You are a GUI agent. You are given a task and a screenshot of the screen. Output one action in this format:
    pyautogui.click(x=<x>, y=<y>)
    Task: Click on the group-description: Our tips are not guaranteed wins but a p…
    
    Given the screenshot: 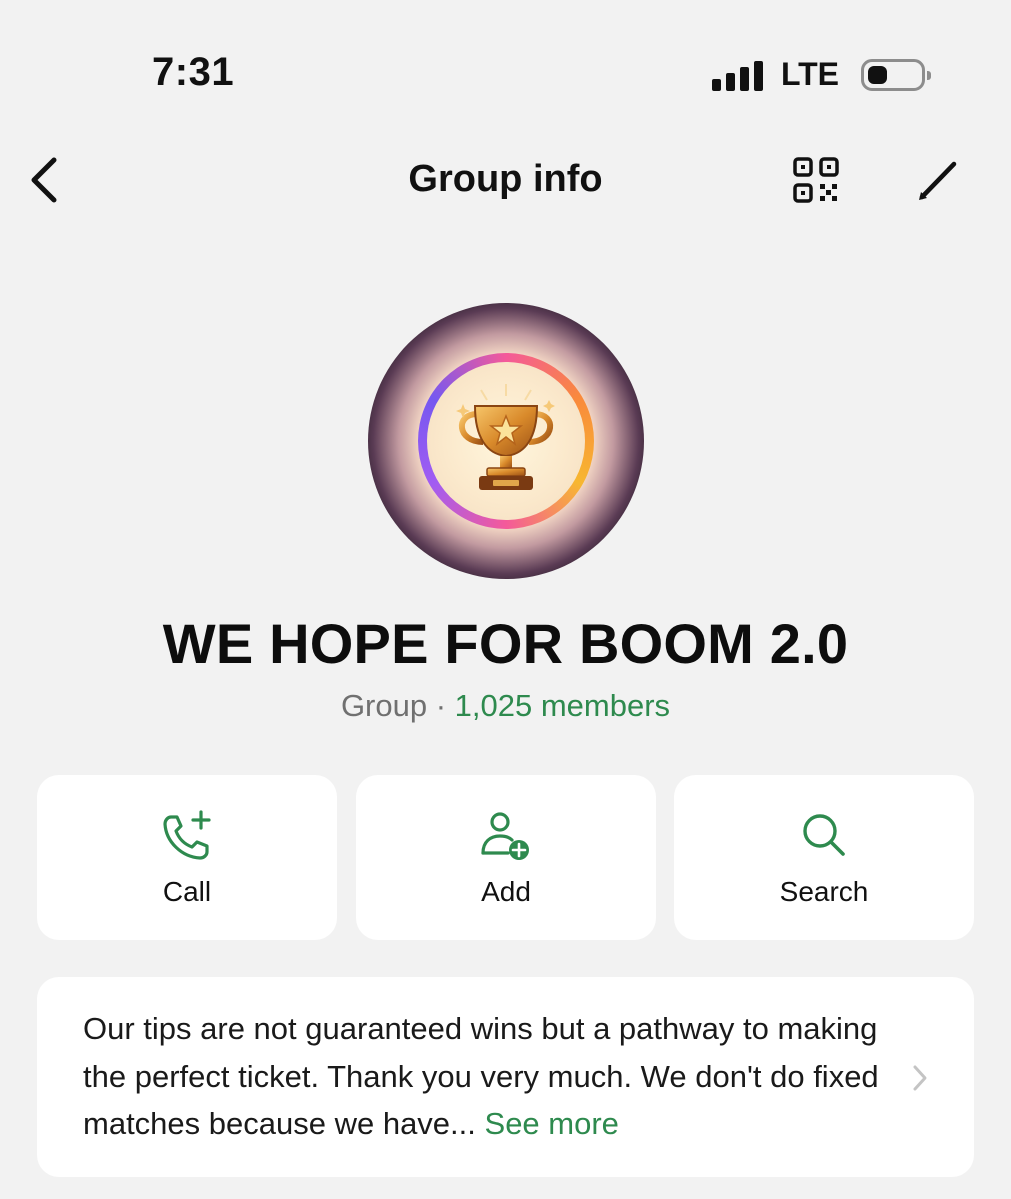 What is the action you would take?
    pyautogui.click(x=483, y=1076)
    